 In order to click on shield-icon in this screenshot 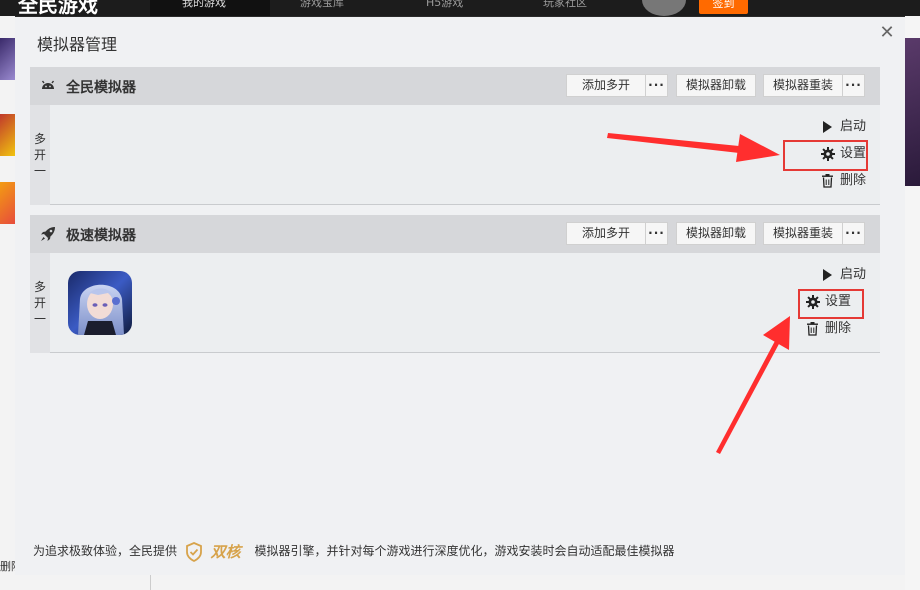, I will do `click(193, 551)`.